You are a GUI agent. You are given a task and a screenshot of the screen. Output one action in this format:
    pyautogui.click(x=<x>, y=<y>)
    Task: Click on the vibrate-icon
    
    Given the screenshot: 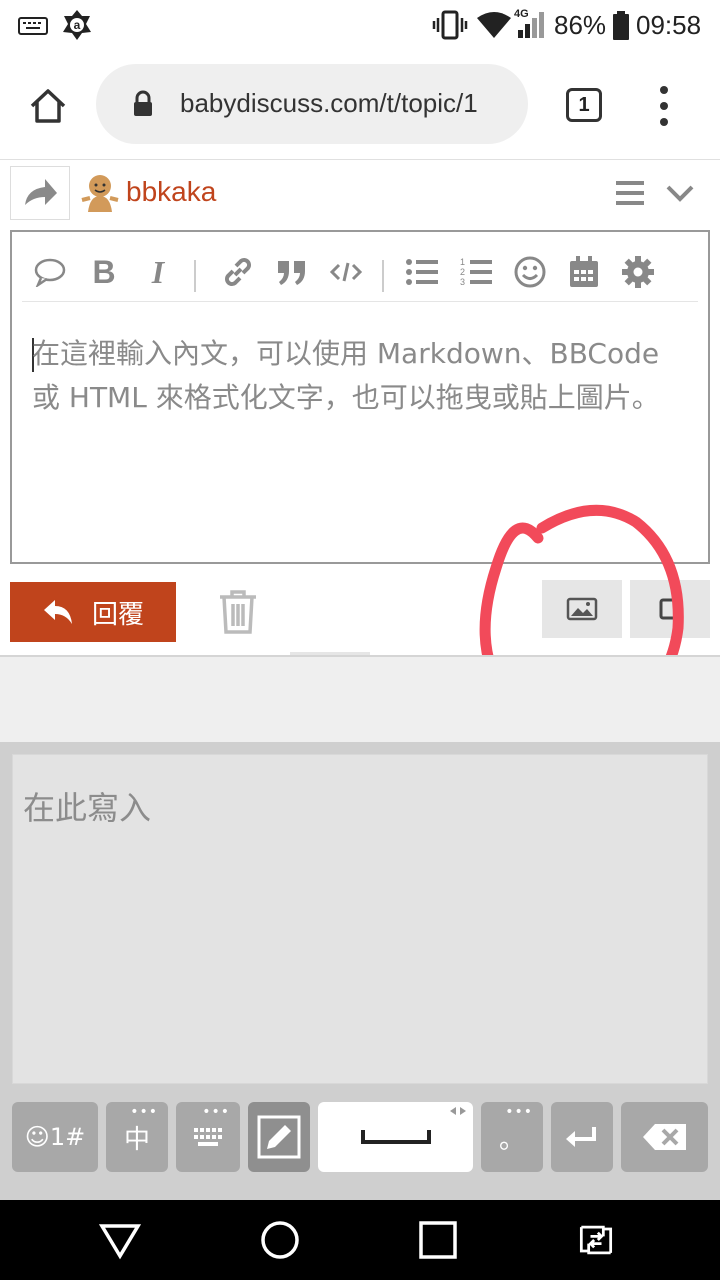 What is the action you would take?
    pyautogui.click(x=450, y=25)
    